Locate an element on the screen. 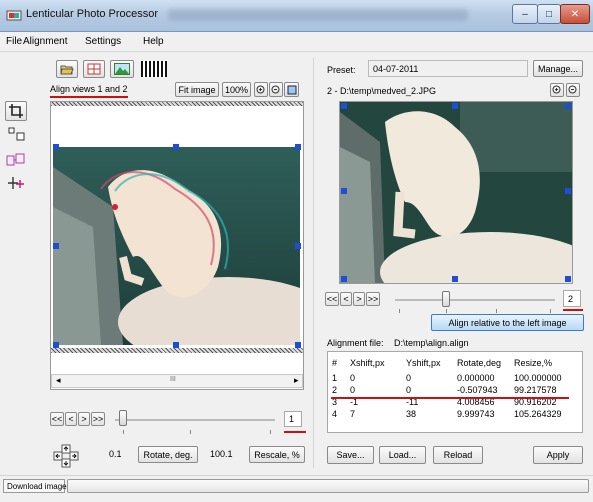 This screenshot has width=593, height=502. cell-rotate: -0.507943 is located at coordinates (477, 390).